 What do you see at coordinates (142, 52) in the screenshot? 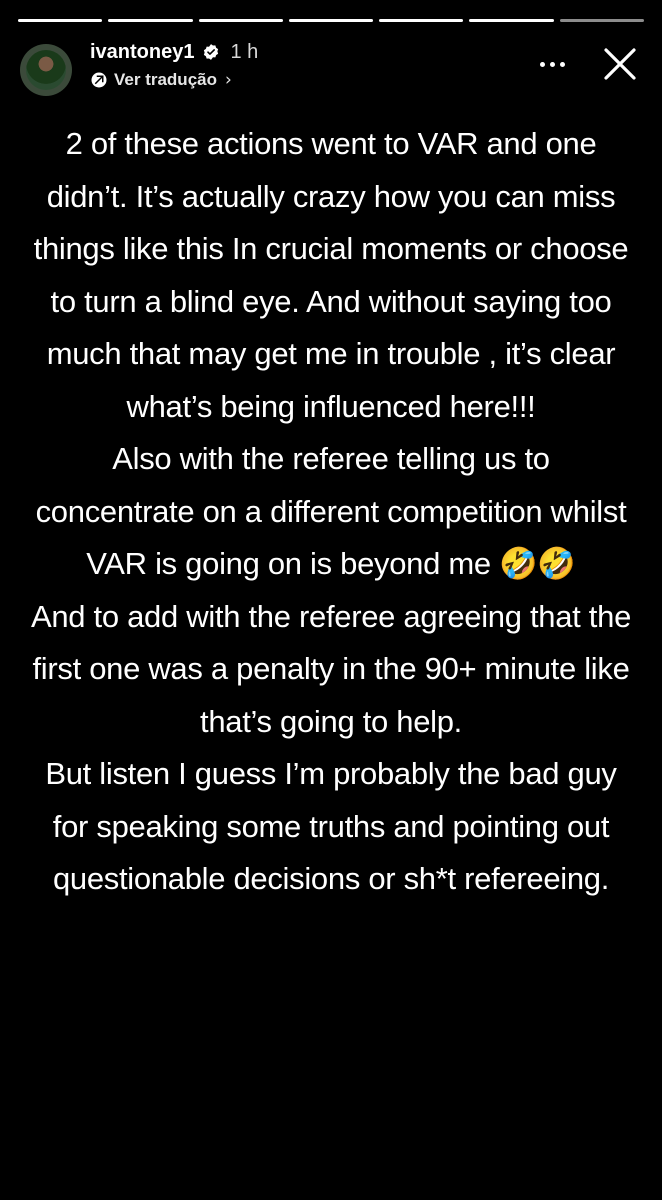
I see `username: ivantoney1` at bounding box center [142, 52].